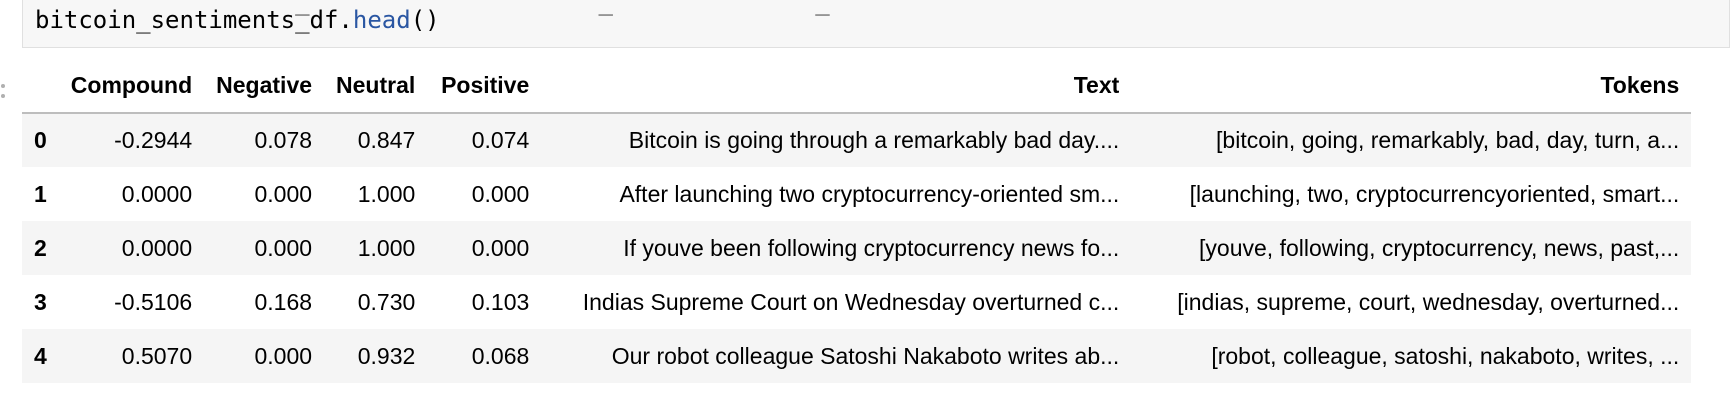 This screenshot has width=1730, height=400. I want to click on code-method: head, so click(381, 20).